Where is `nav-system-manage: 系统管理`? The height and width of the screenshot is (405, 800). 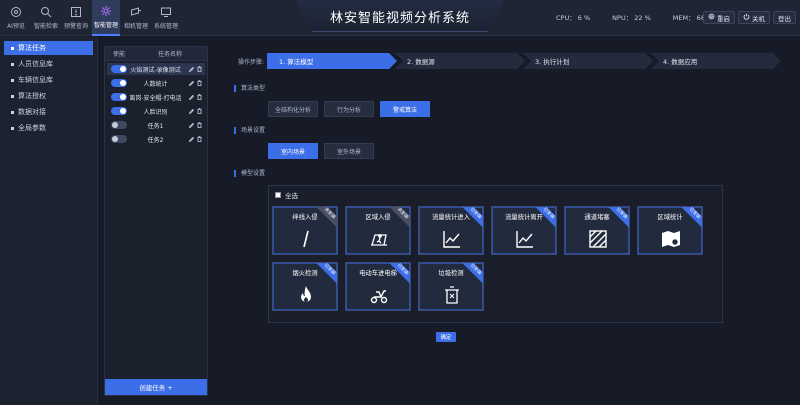 nav-system-manage: 系统管理 is located at coordinates (166, 18).